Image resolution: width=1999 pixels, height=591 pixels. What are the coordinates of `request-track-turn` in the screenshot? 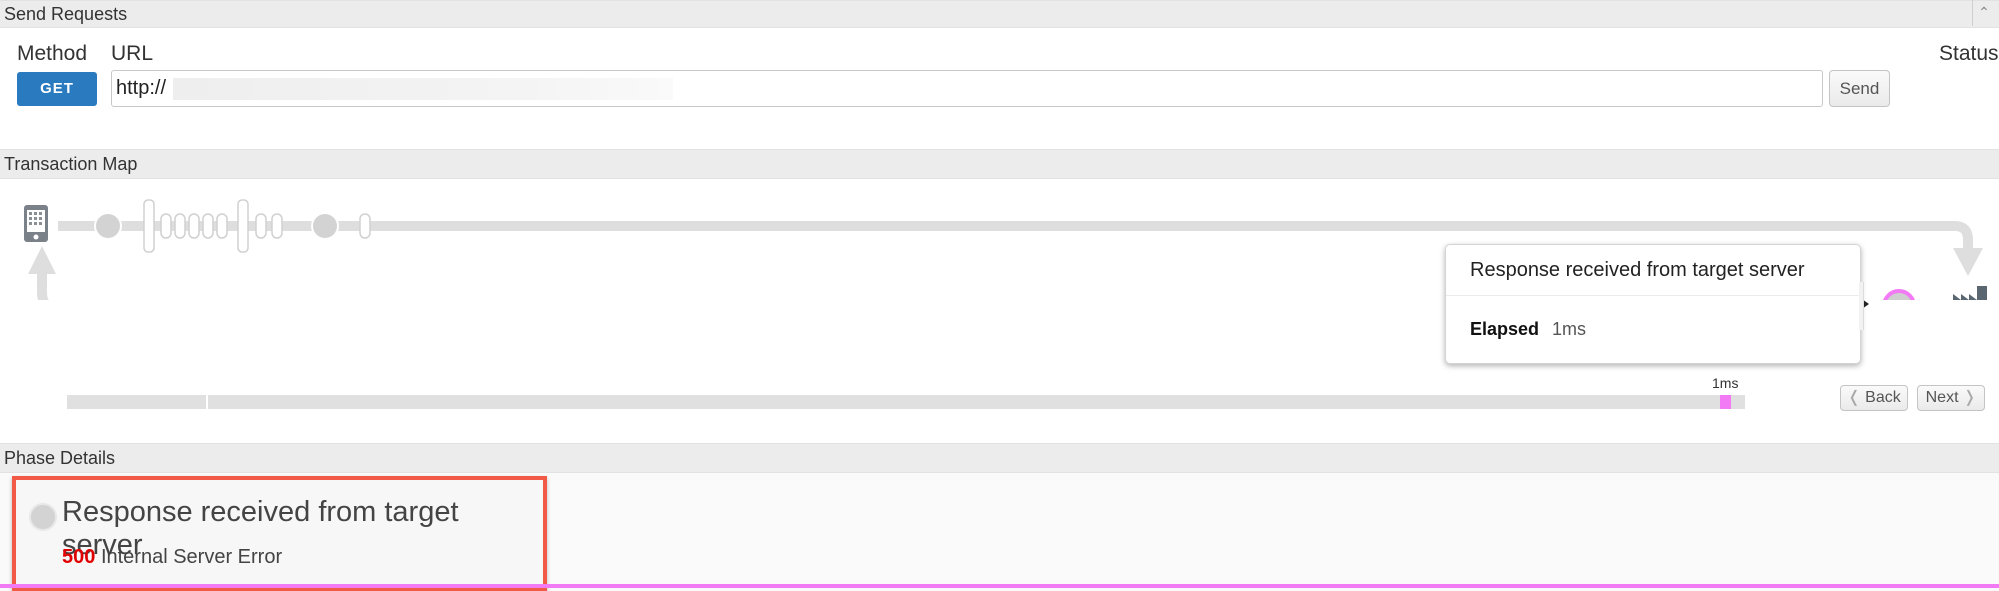 It's located at (1963, 234).